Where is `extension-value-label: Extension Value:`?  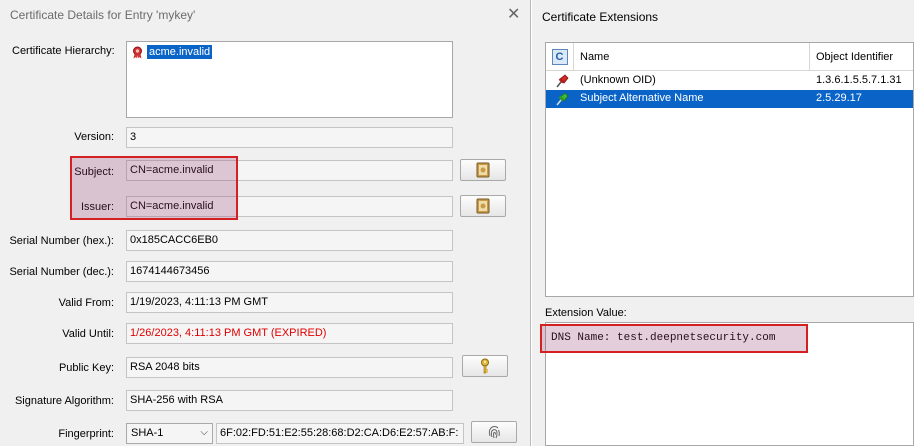
extension-value-label: Extension Value: is located at coordinates (586, 313).